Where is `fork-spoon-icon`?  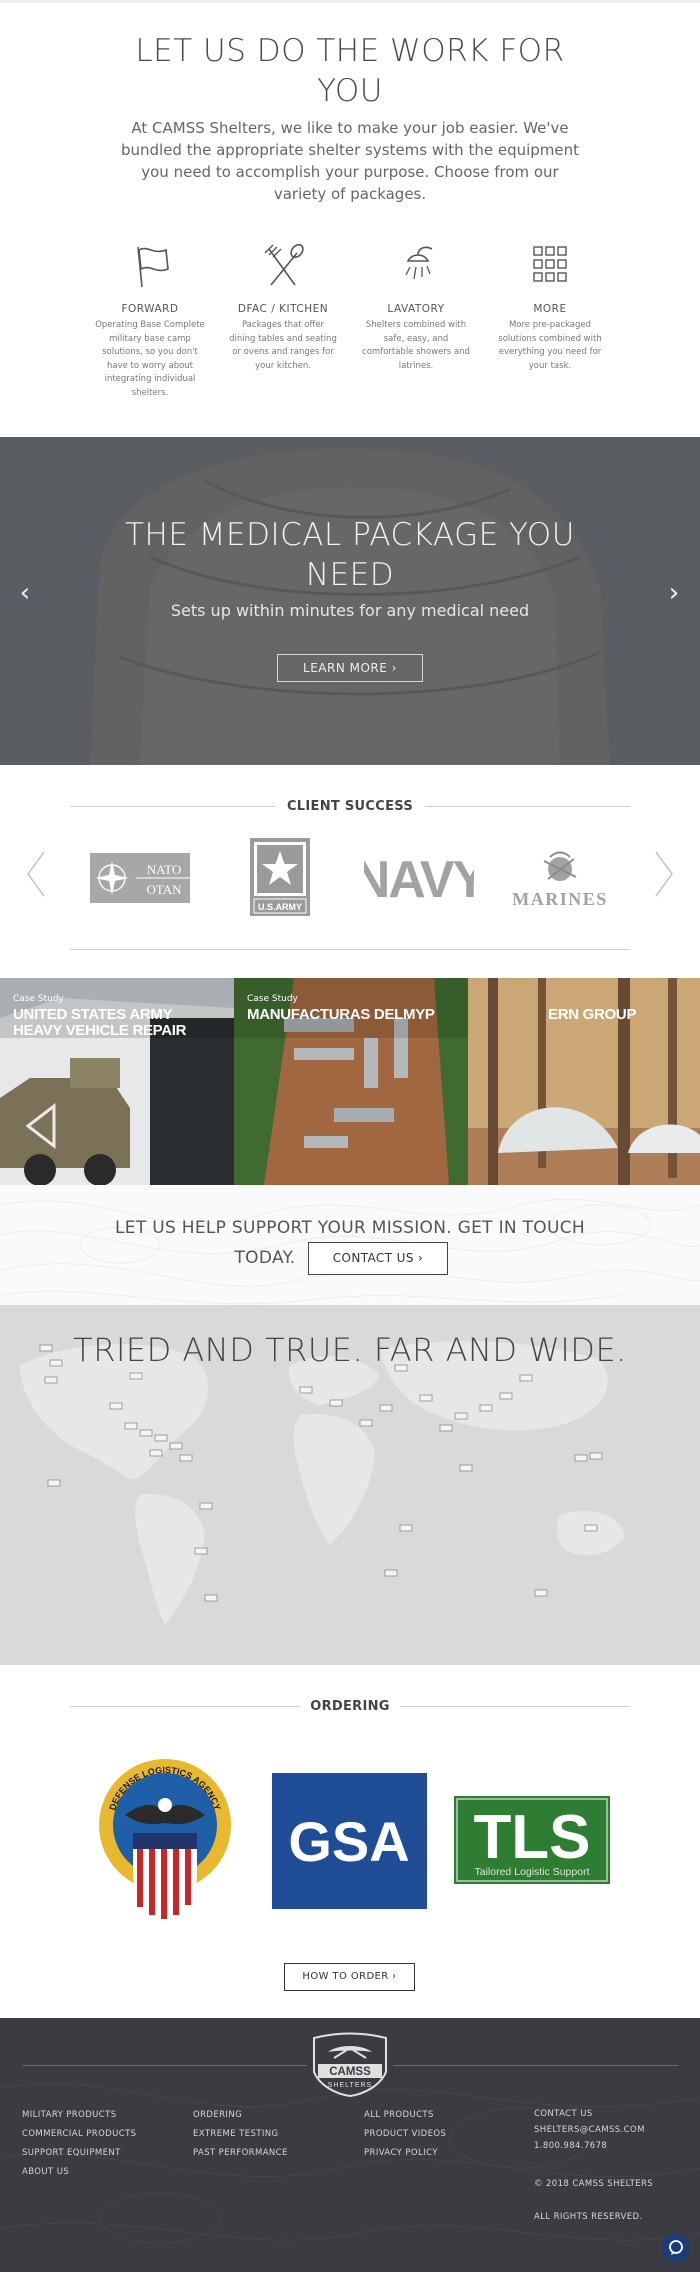
fork-spoon-icon is located at coordinates (284, 264).